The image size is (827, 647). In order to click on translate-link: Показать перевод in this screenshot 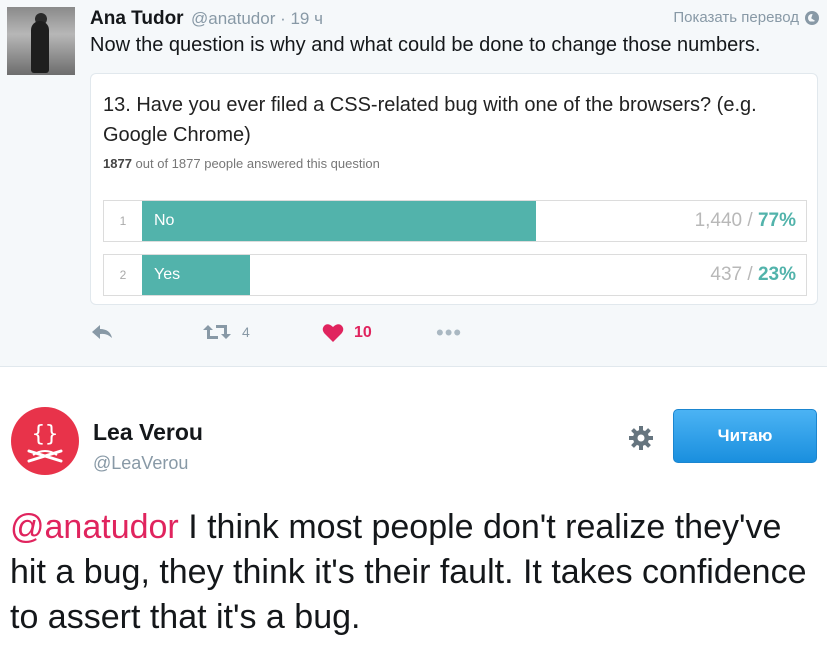, I will do `click(746, 17)`.